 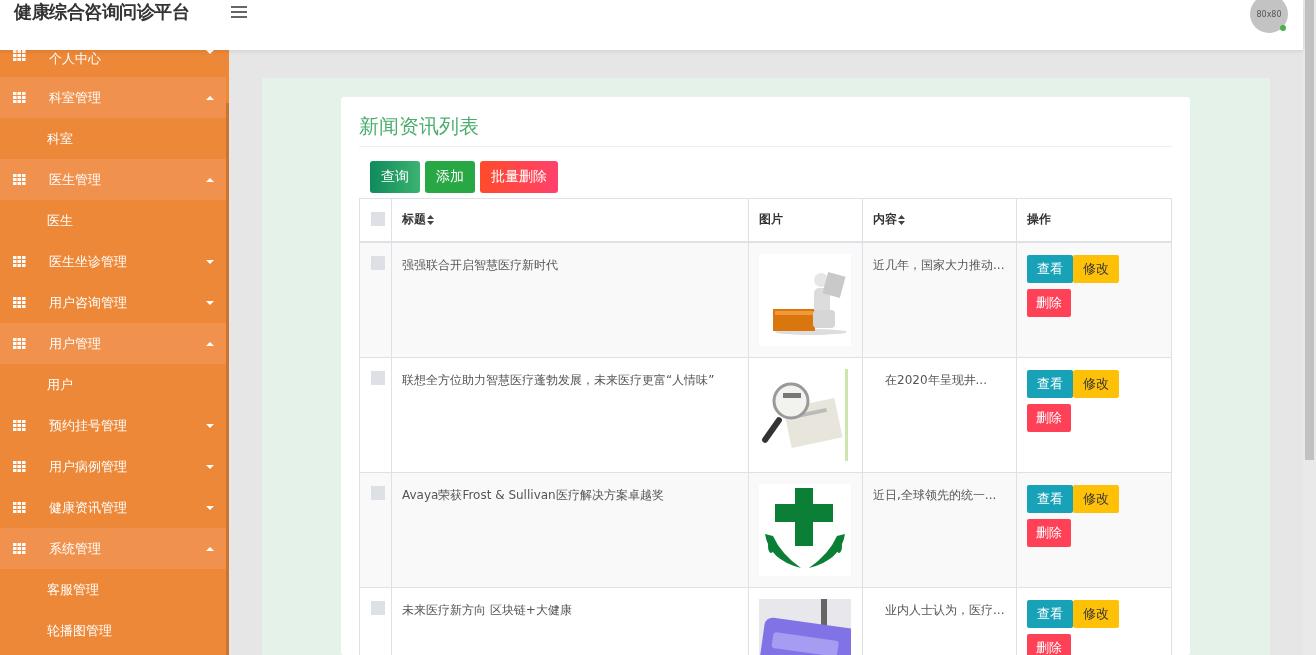 I want to click on avatar: 80x80, so click(x=1269, y=16).